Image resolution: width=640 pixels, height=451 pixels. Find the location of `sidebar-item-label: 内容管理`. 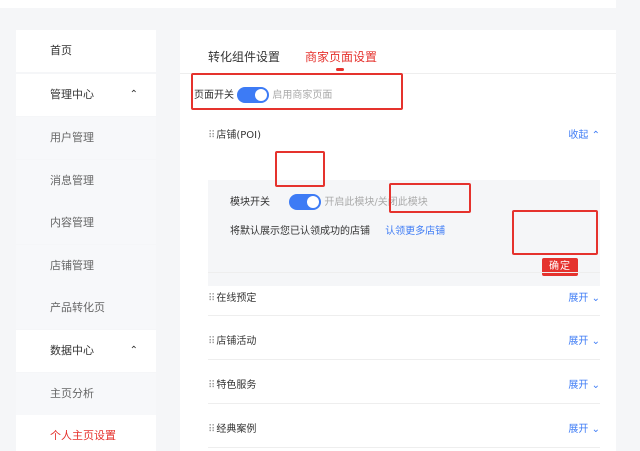

sidebar-item-label: 内容管理 is located at coordinates (72, 222).